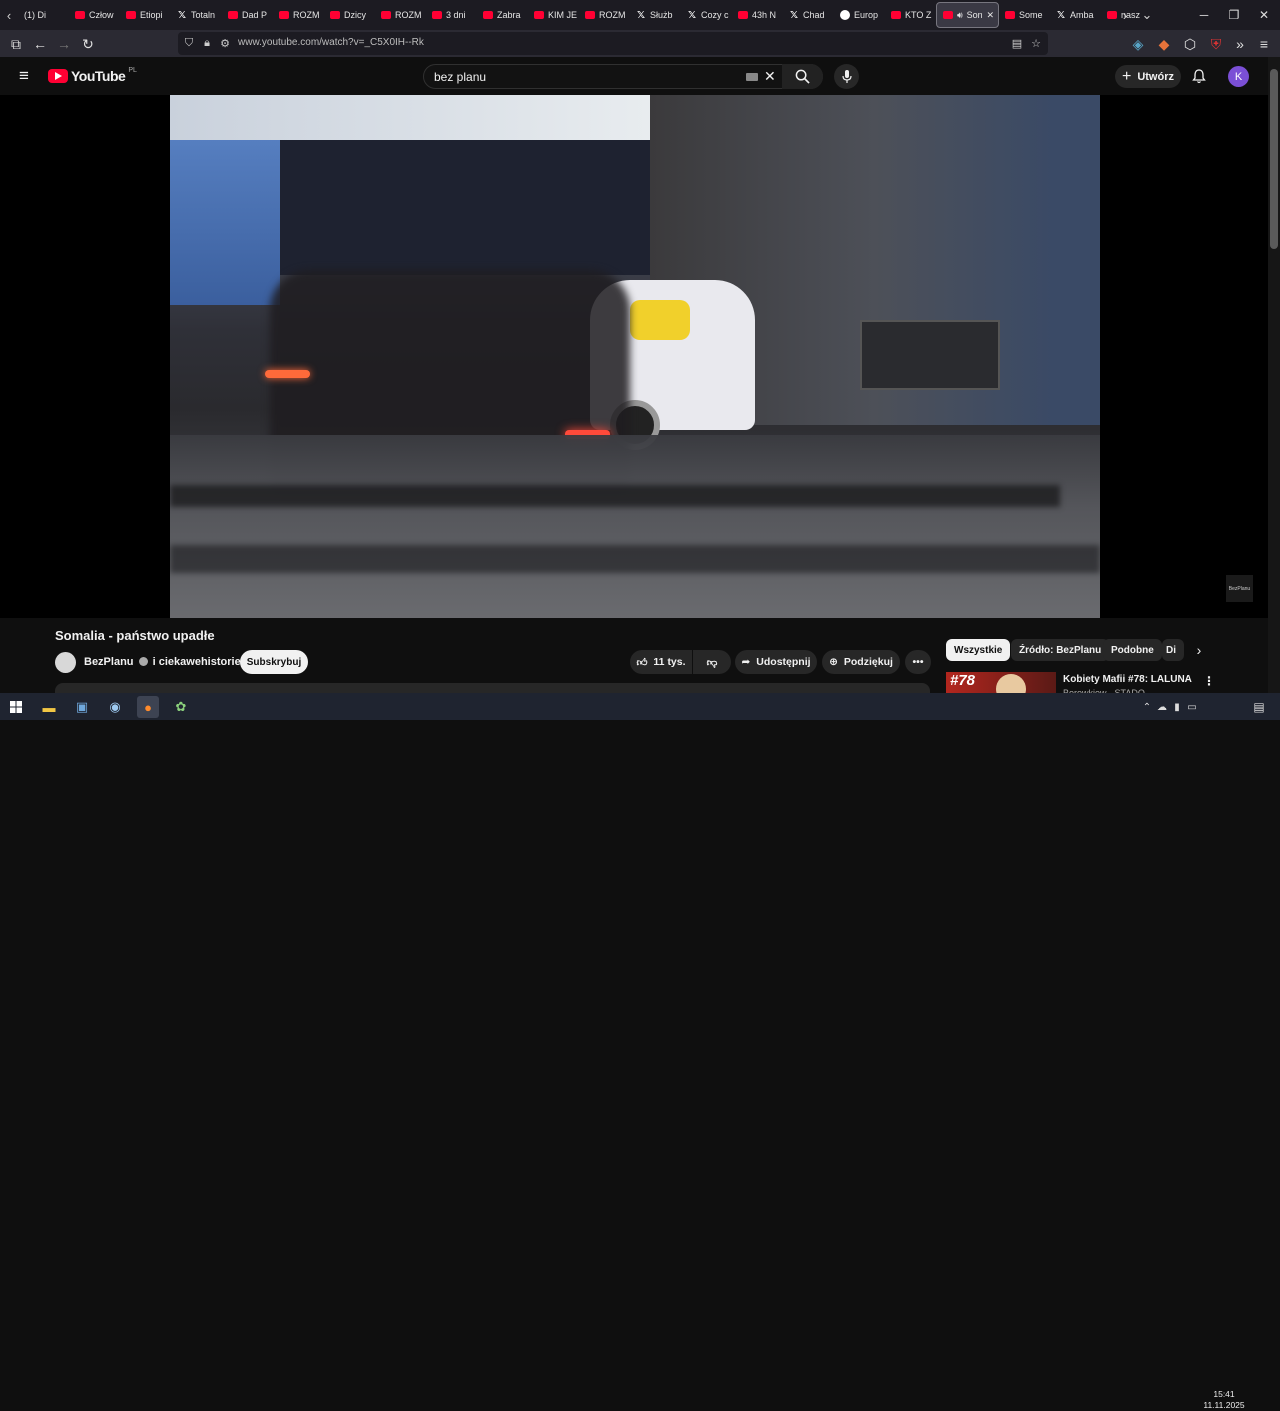 Image resolution: width=1280 pixels, height=1411 pixels. What do you see at coordinates (1240, 44) in the screenshot?
I see `overflow-chevron-icon: »` at bounding box center [1240, 44].